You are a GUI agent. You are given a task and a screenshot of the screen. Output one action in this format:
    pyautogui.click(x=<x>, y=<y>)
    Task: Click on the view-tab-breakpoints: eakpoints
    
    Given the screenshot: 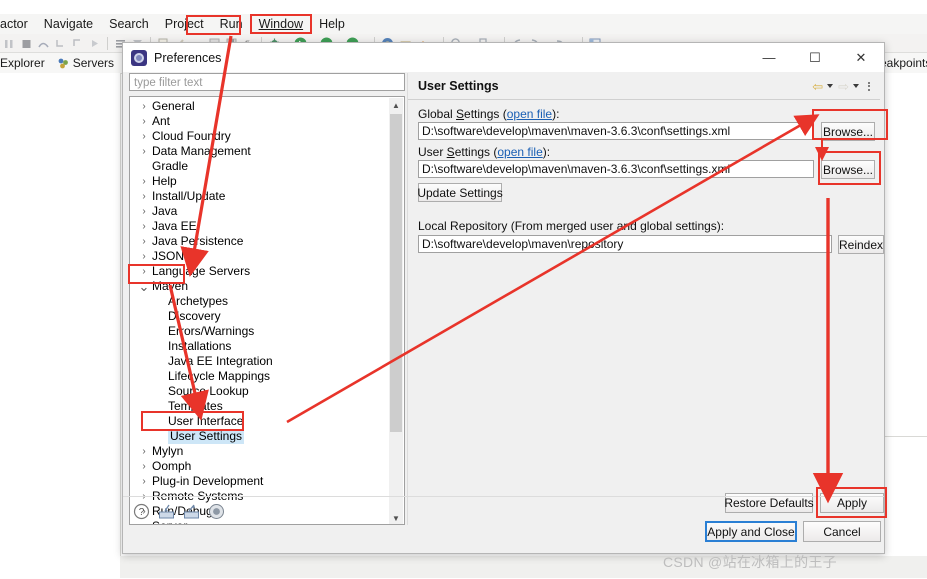 What is the action you would take?
    pyautogui.click(x=903, y=63)
    